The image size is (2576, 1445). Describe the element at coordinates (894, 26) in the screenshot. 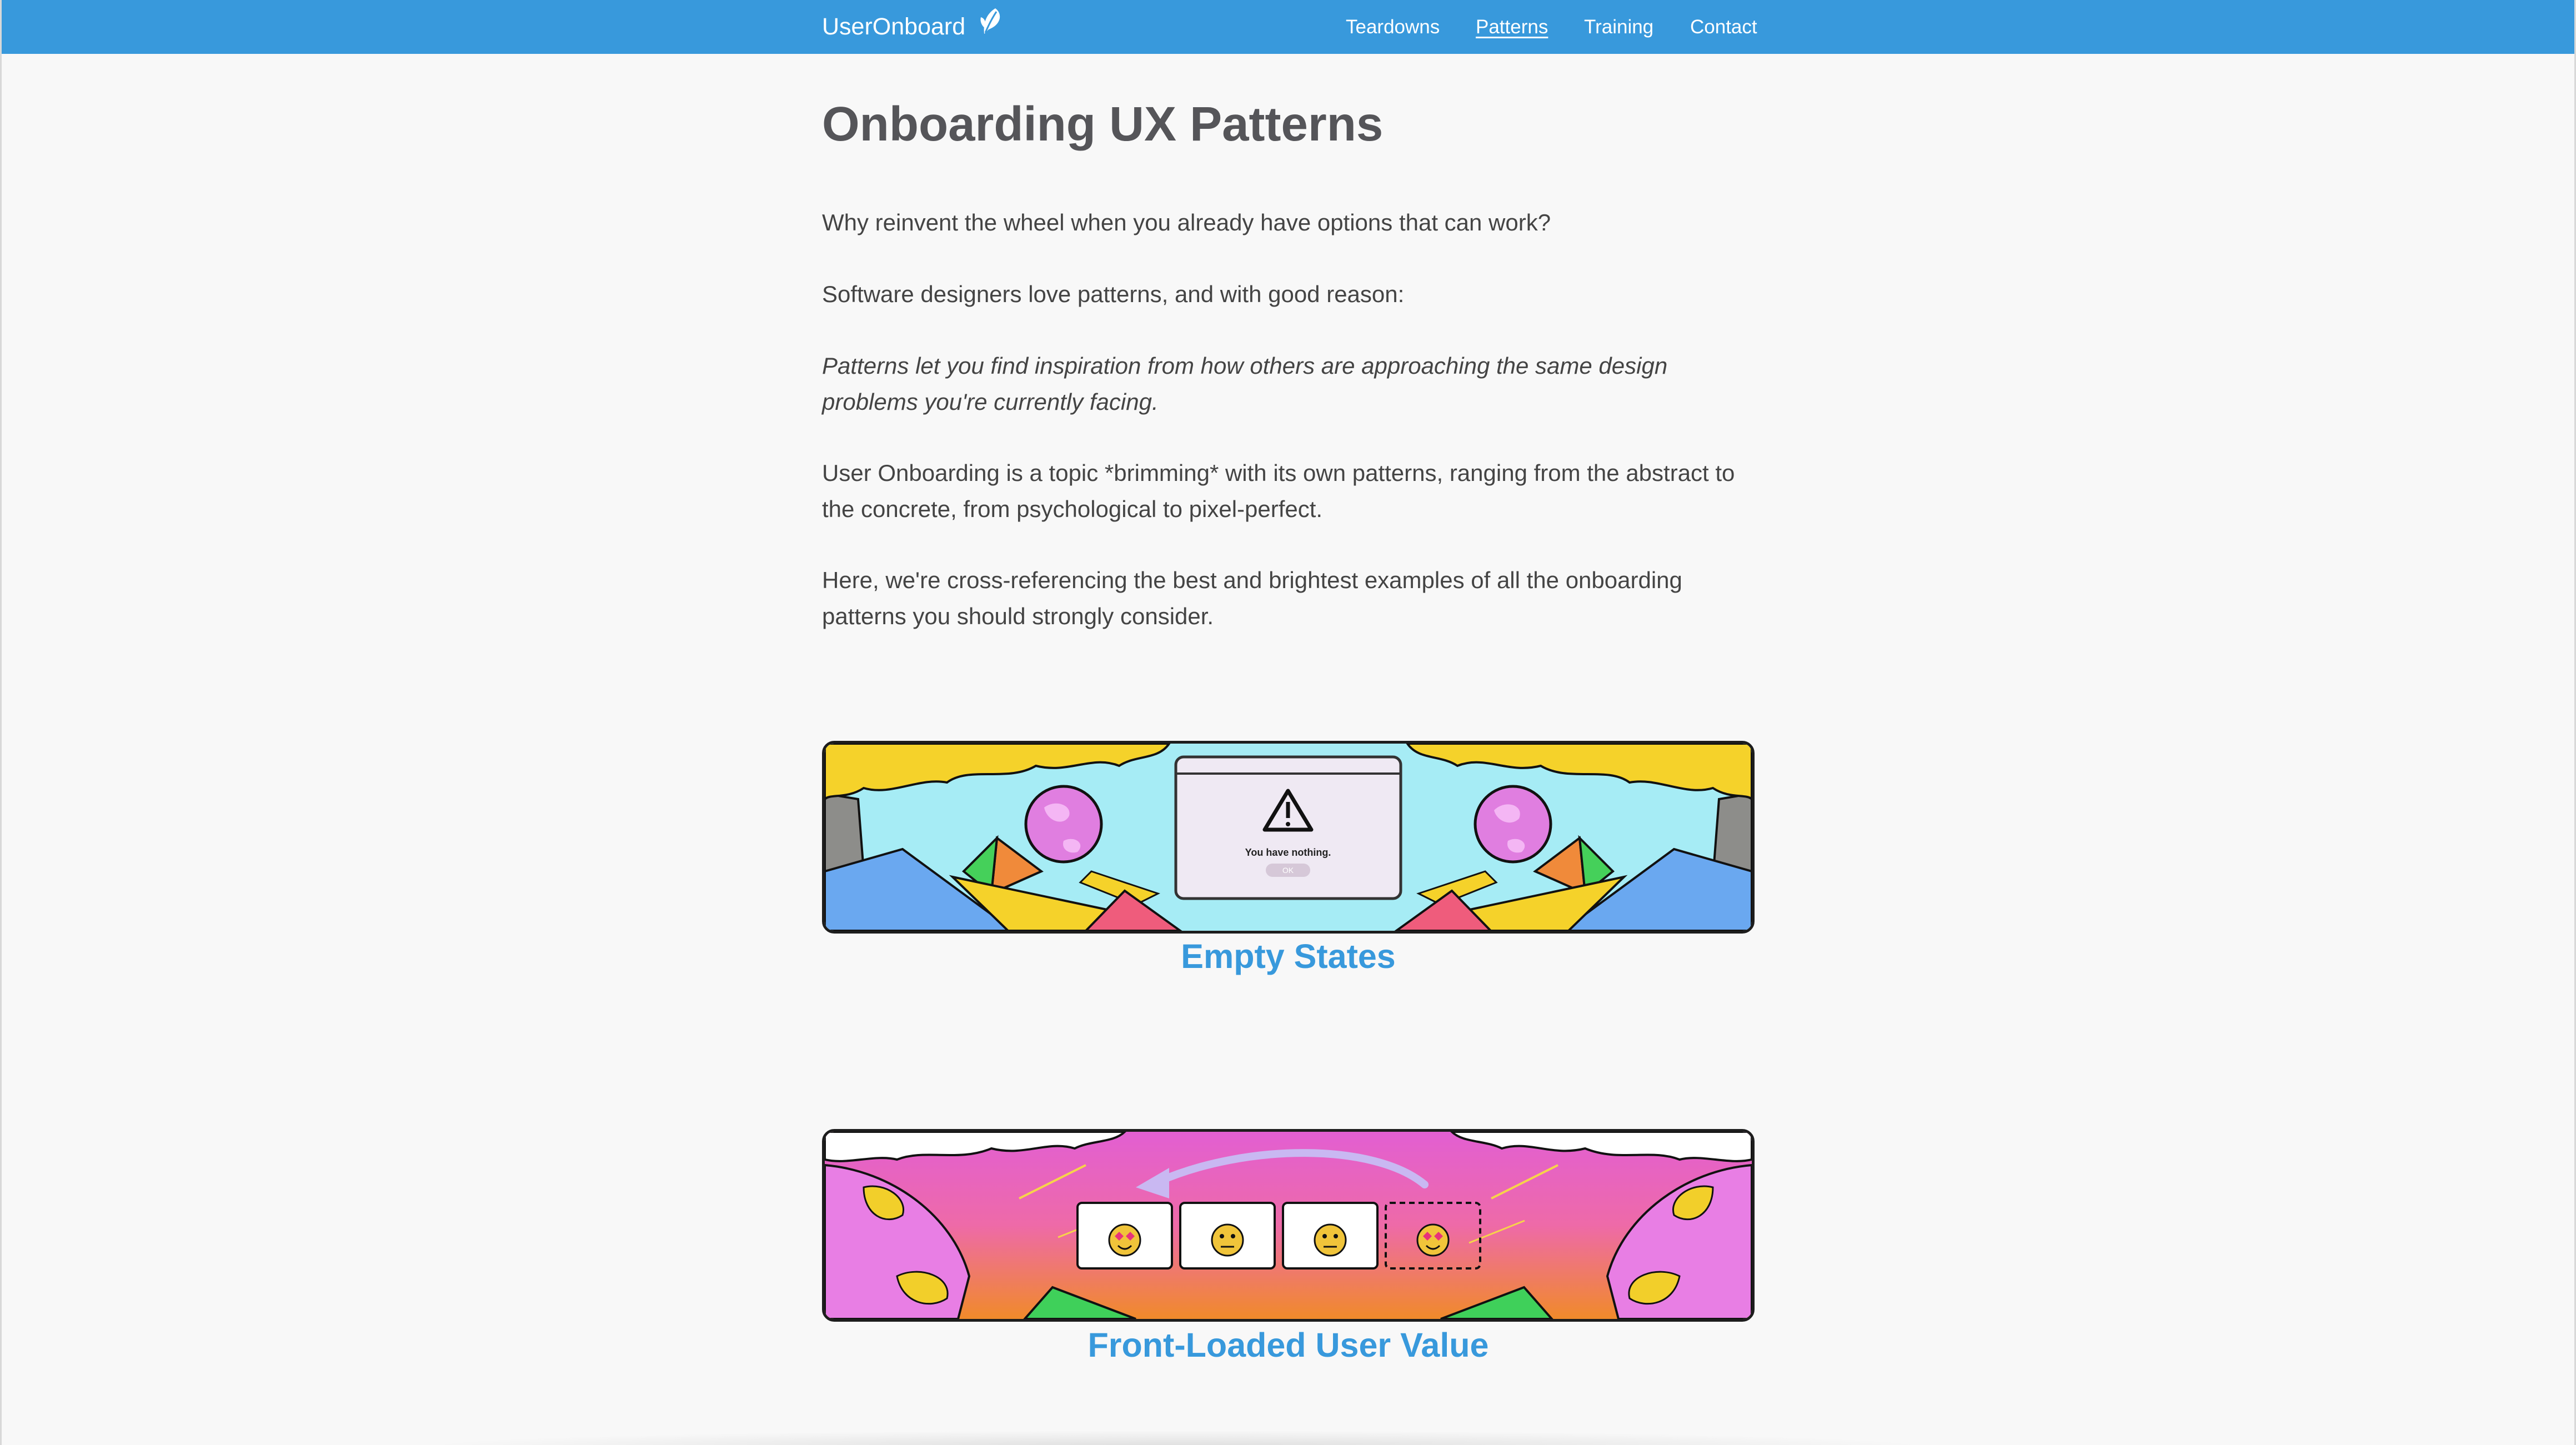

I see `brand-name: UserOnboard` at that location.